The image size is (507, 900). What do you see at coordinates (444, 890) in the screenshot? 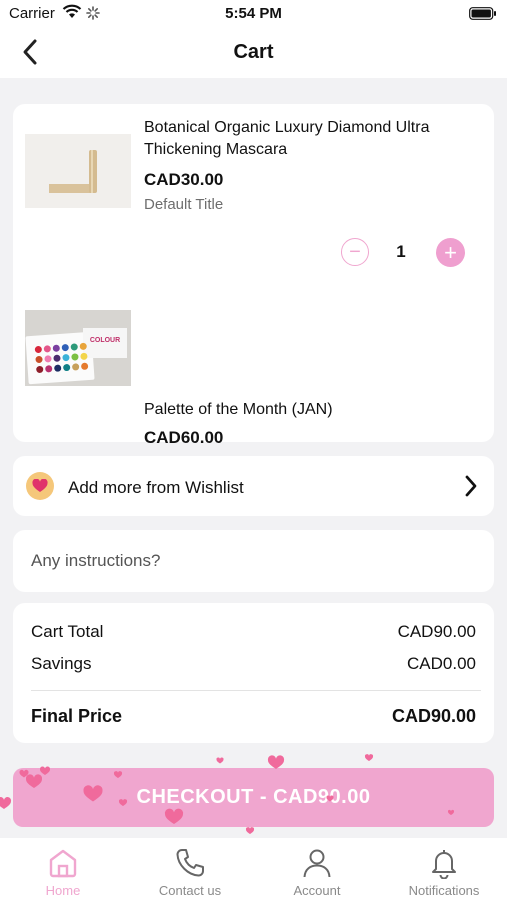
I see `tab-label: Notifications` at bounding box center [444, 890].